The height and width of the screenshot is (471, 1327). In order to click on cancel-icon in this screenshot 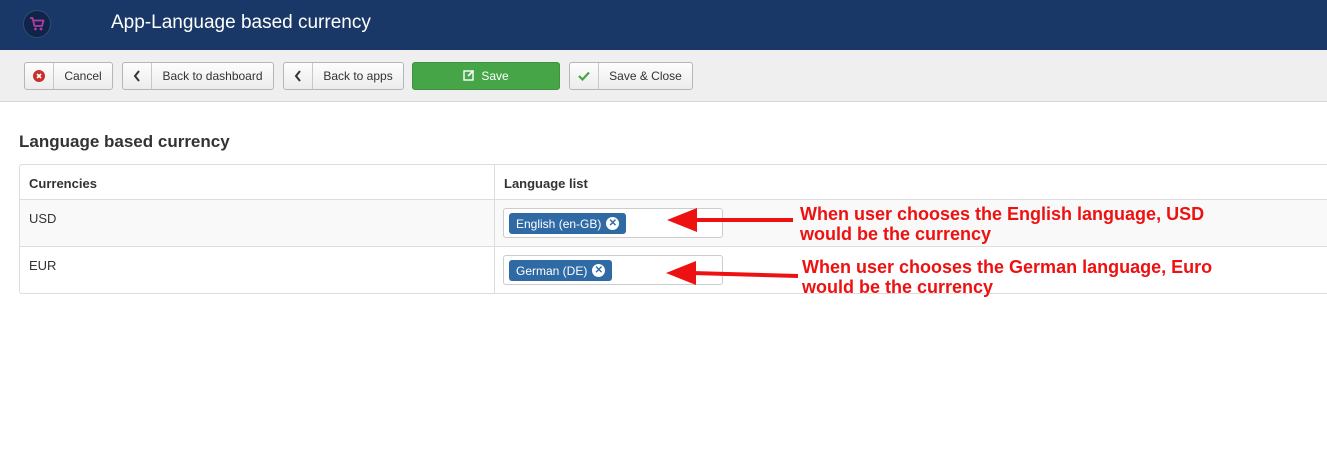, I will do `click(39, 76)`.